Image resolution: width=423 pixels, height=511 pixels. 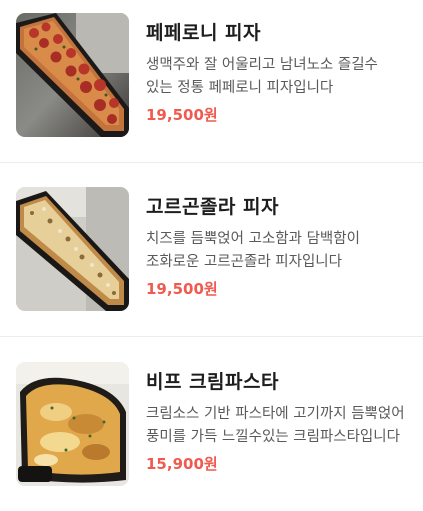 What do you see at coordinates (262, 76) in the screenshot?
I see `menu-item-description: 생맥주와 잘 어울리고 남녀노소 즐길수 있는 정통 페페로니 피자입니다` at bounding box center [262, 76].